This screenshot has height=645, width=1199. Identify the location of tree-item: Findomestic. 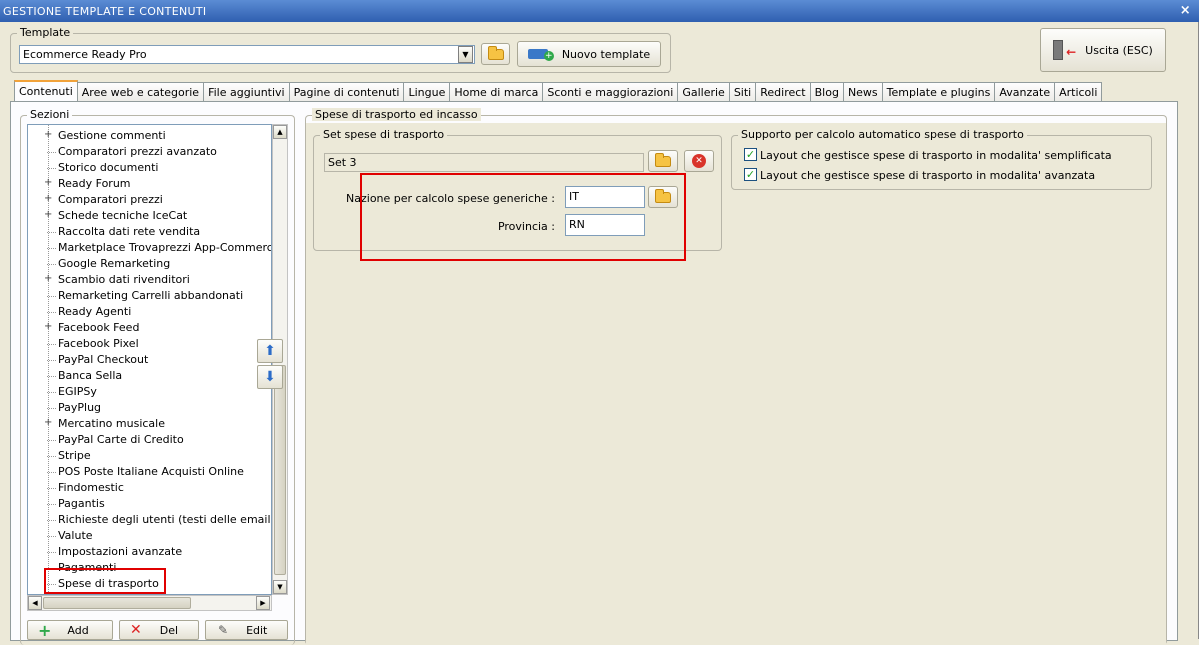
(149, 488).